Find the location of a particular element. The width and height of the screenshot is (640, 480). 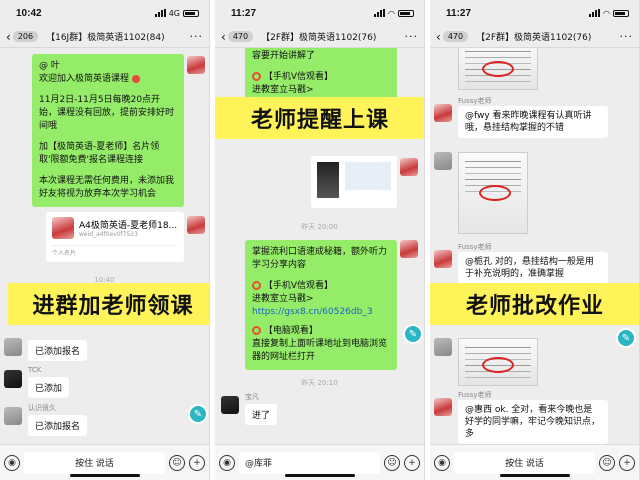

user-name: 认识很久 is located at coordinates (42, 408).